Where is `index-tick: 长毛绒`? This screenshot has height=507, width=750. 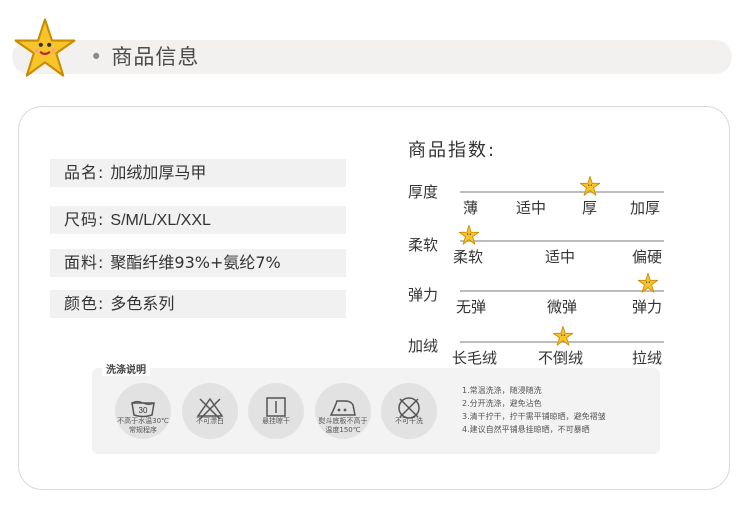
index-tick: 长毛绒 is located at coordinates (475, 358).